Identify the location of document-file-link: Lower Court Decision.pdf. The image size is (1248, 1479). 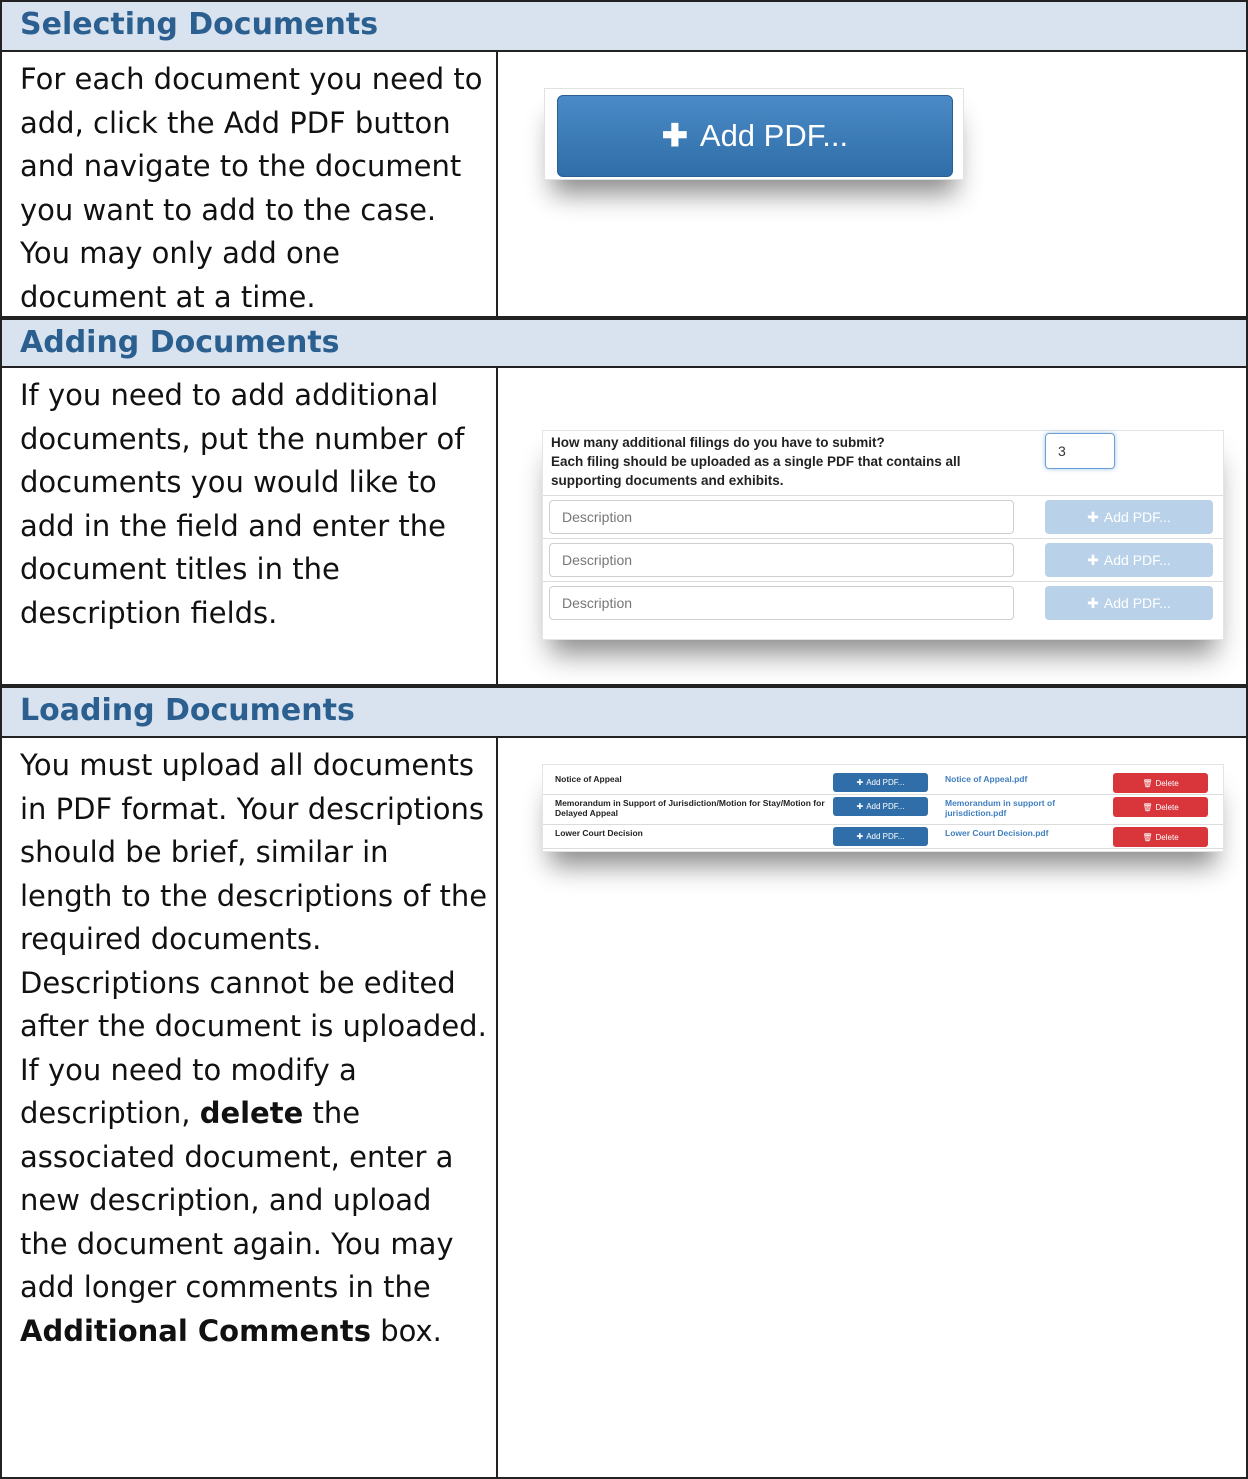
(1010, 833).